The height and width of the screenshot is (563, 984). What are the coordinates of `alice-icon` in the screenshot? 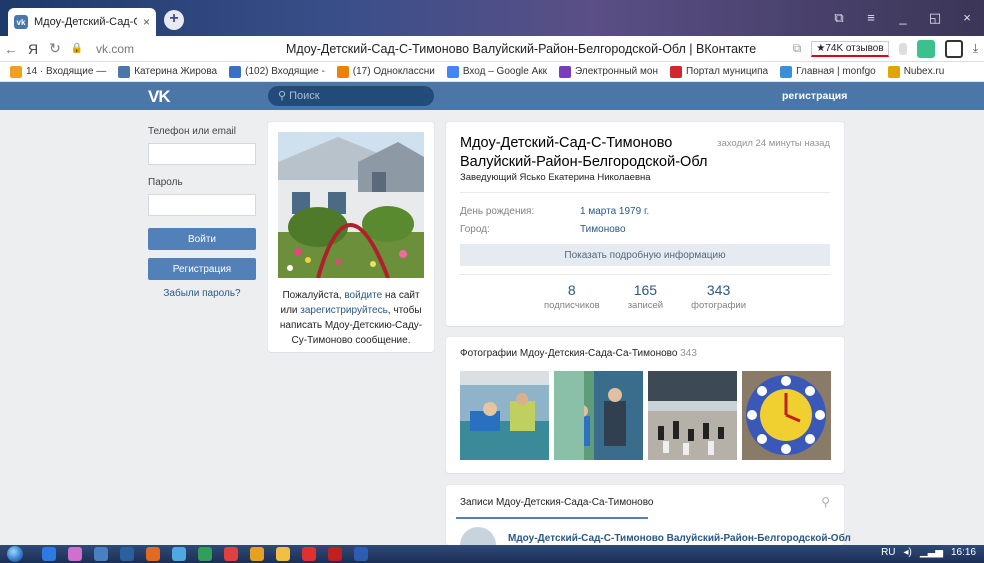 It's located at (925, 48).